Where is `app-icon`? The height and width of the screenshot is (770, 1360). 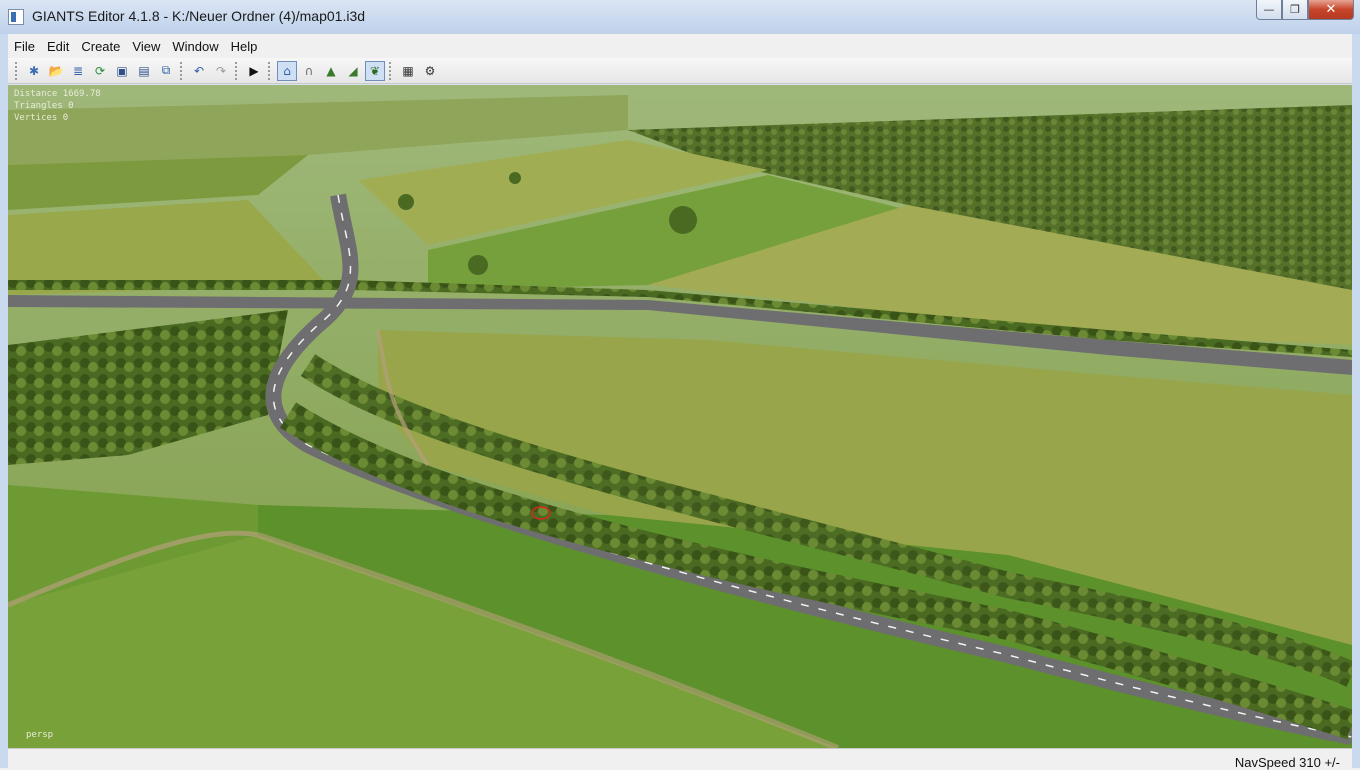
app-icon is located at coordinates (16, 17).